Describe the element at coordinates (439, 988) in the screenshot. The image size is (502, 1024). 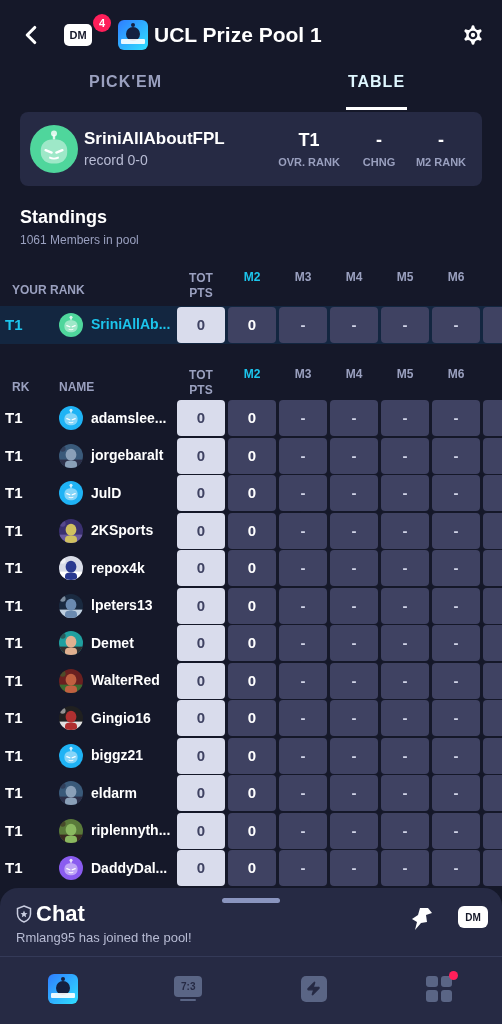
I see `apps-grid-icon` at that location.